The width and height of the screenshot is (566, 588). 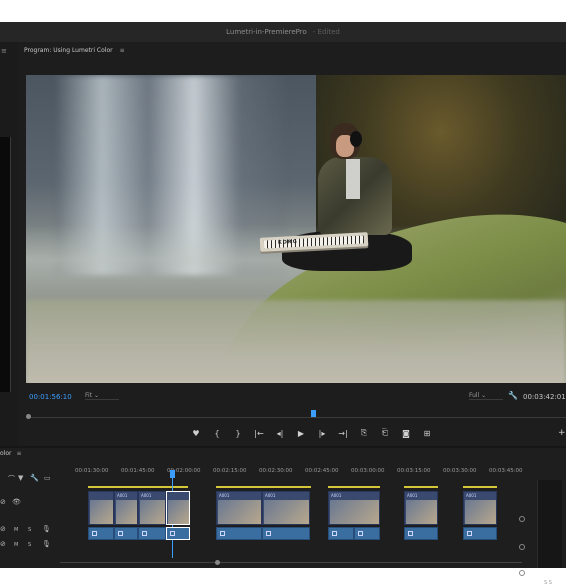 What do you see at coordinates (11, 479) in the screenshot?
I see `snap-icon: ⌒` at bounding box center [11, 479].